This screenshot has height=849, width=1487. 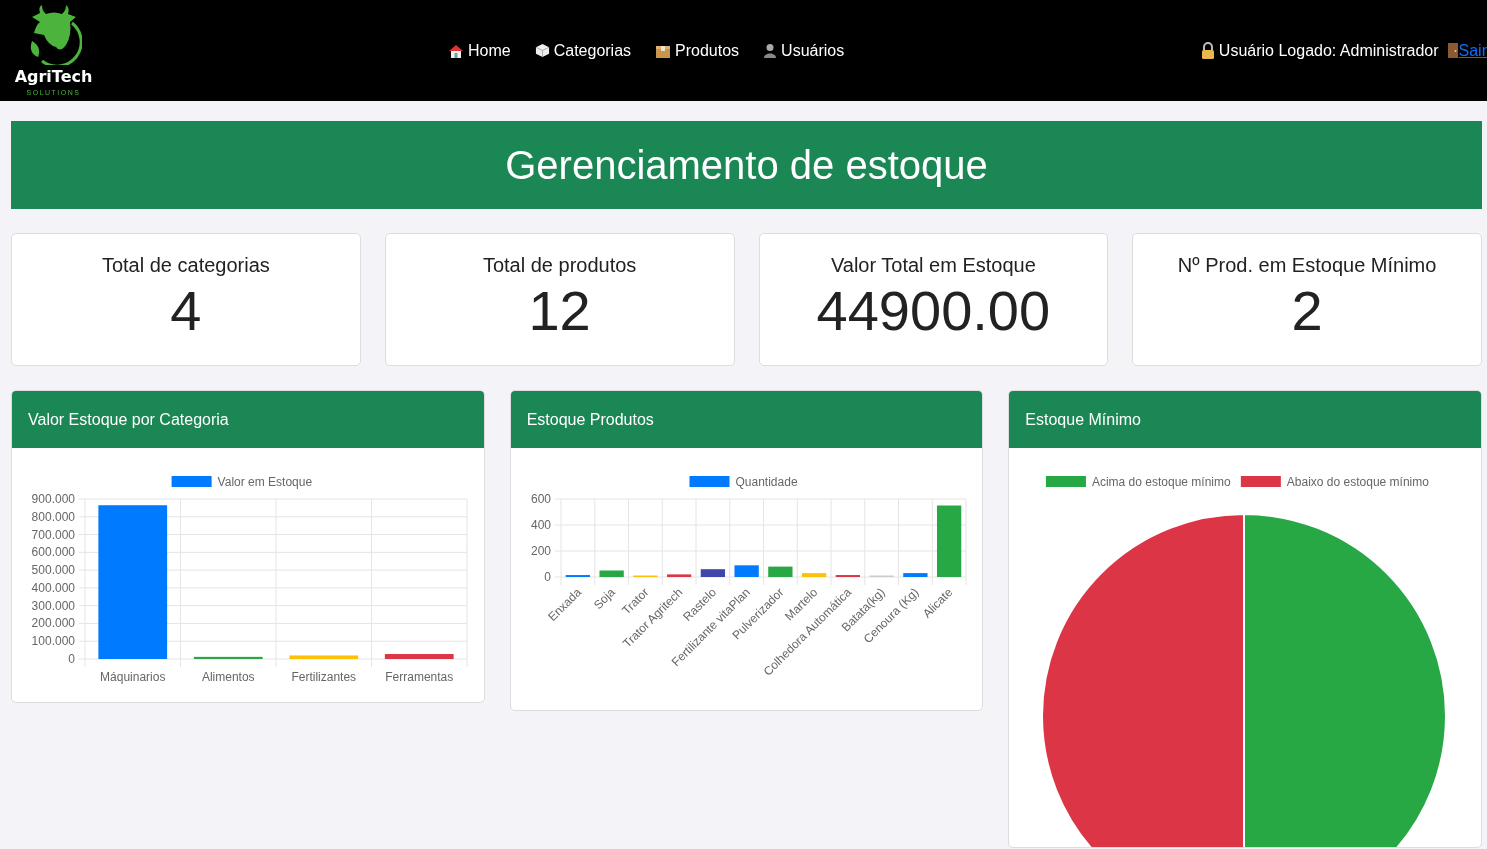 What do you see at coordinates (1161, 482) in the screenshot?
I see `legend-label: Acima do estoque mínimo` at bounding box center [1161, 482].